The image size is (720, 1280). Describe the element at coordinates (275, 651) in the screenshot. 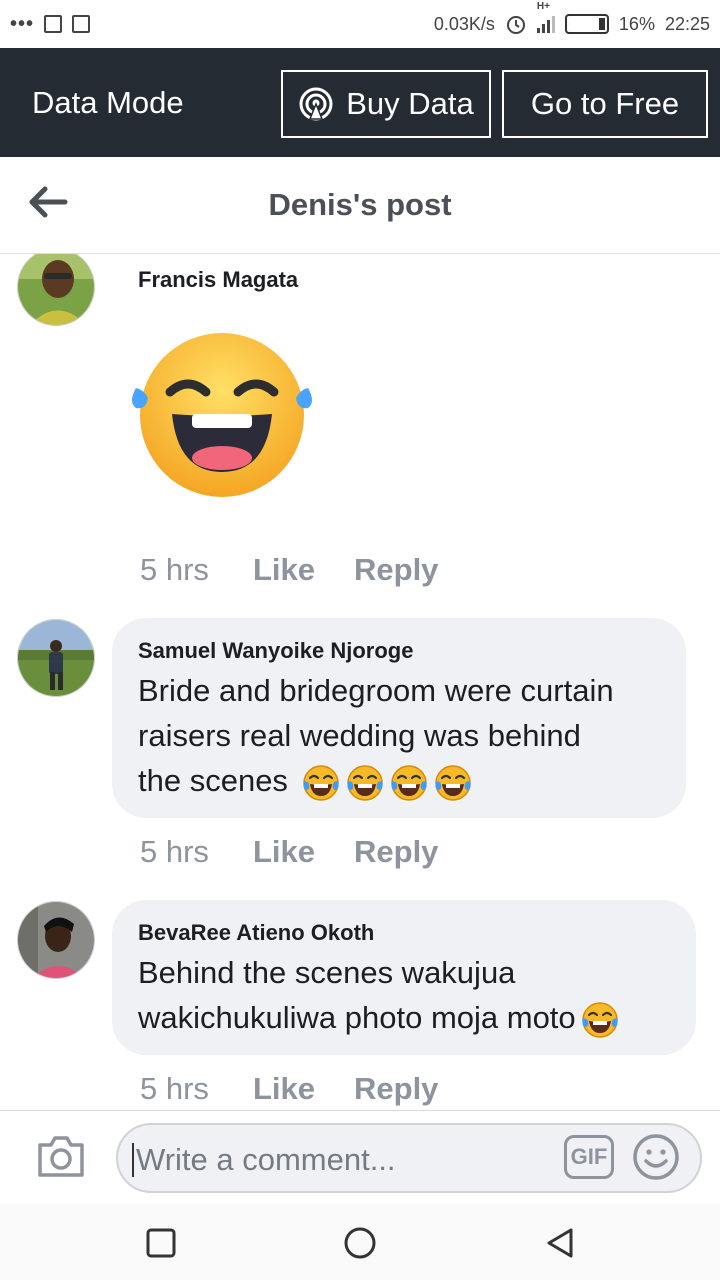

I see `comment-author: Samuel Wanyoike Njoroge` at that location.